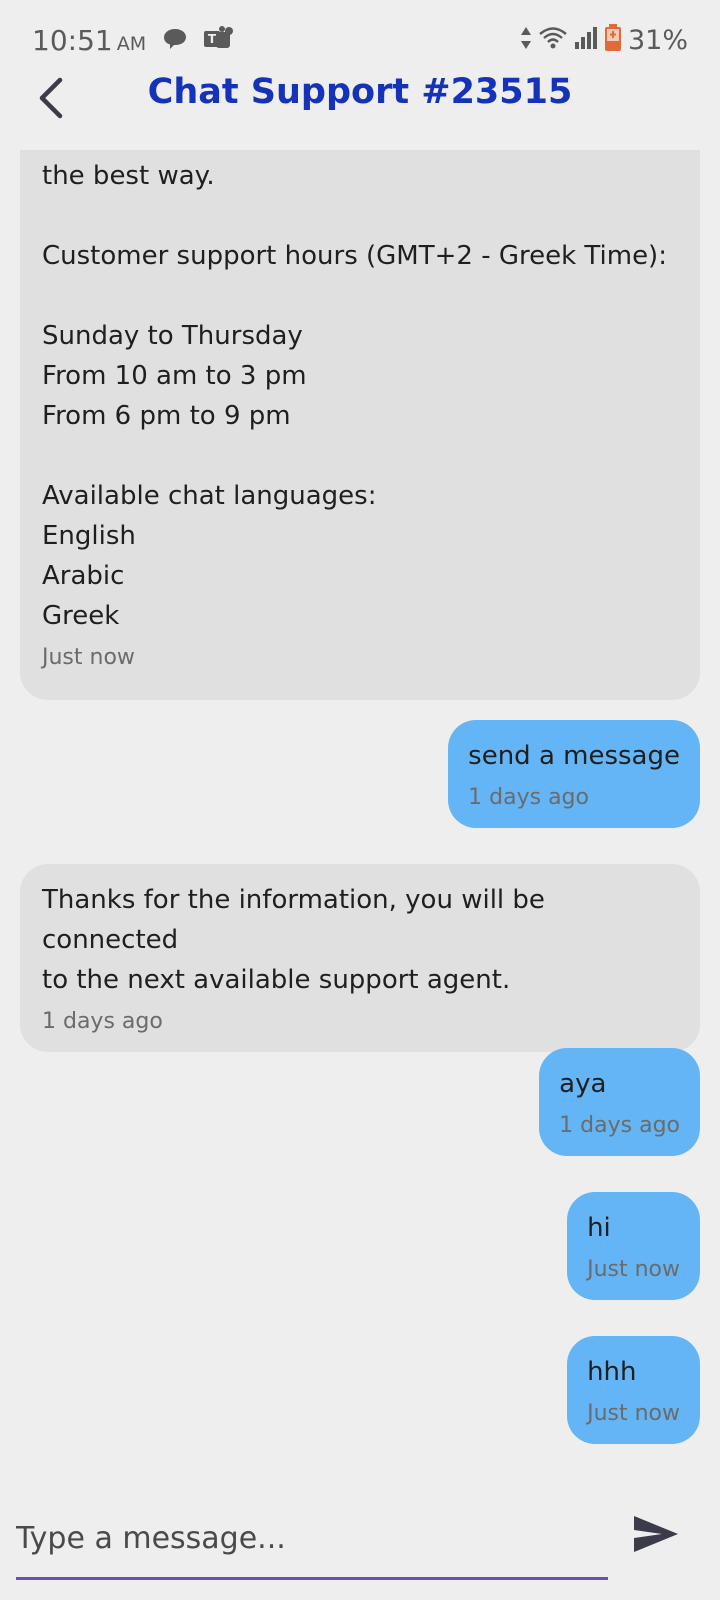 The image size is (720, 1600). Describe the element at coordinates (360, 40) in the screenshot. I see `status-bar: 10:51 AM T 31%` at that location.